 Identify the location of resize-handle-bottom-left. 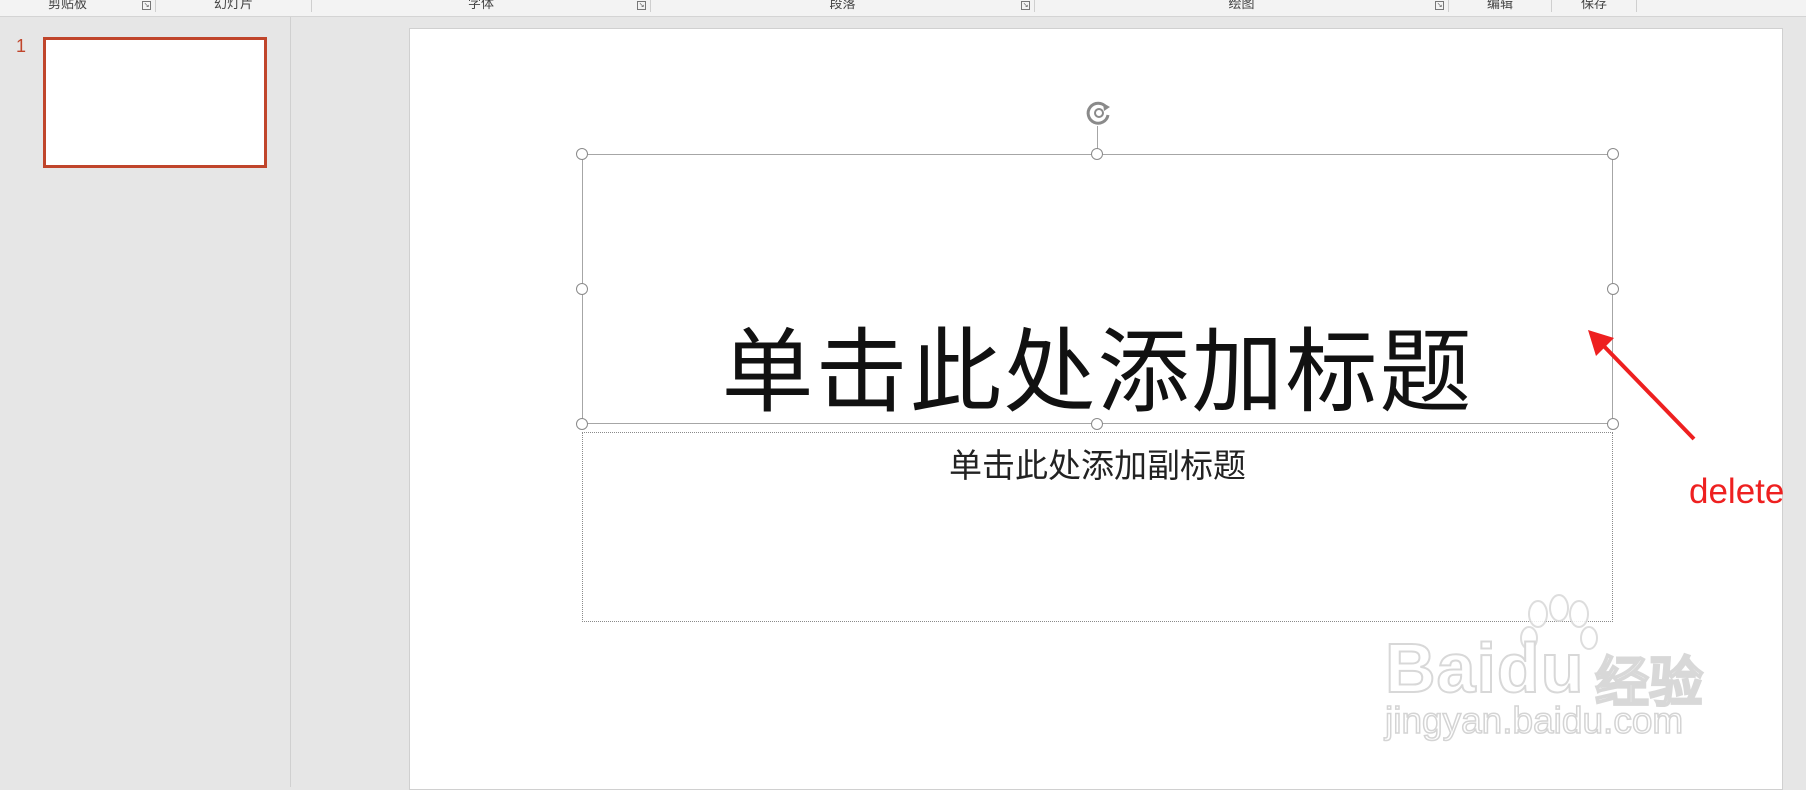
(582, 424).